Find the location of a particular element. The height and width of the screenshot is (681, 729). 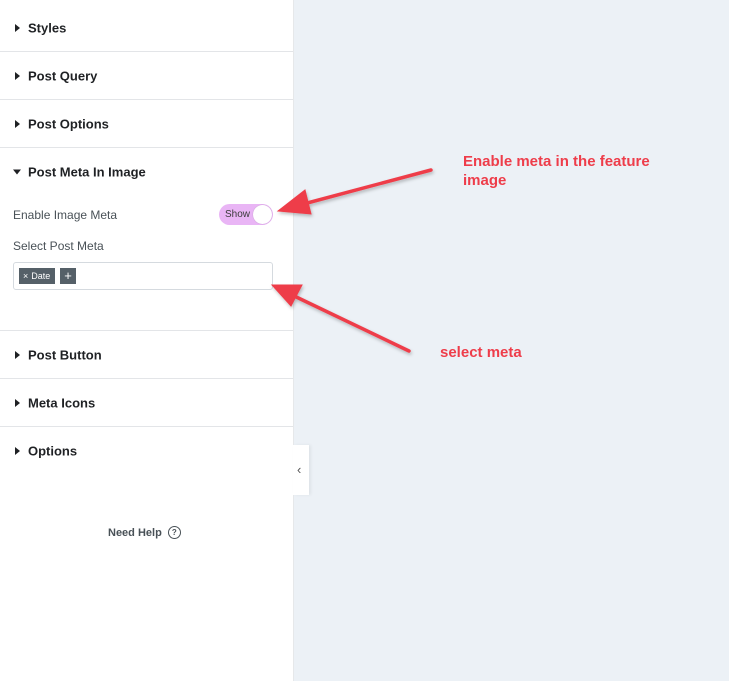

annotation-enable-meta: Enable meta in the feature image is located at coordinates (556, 171).